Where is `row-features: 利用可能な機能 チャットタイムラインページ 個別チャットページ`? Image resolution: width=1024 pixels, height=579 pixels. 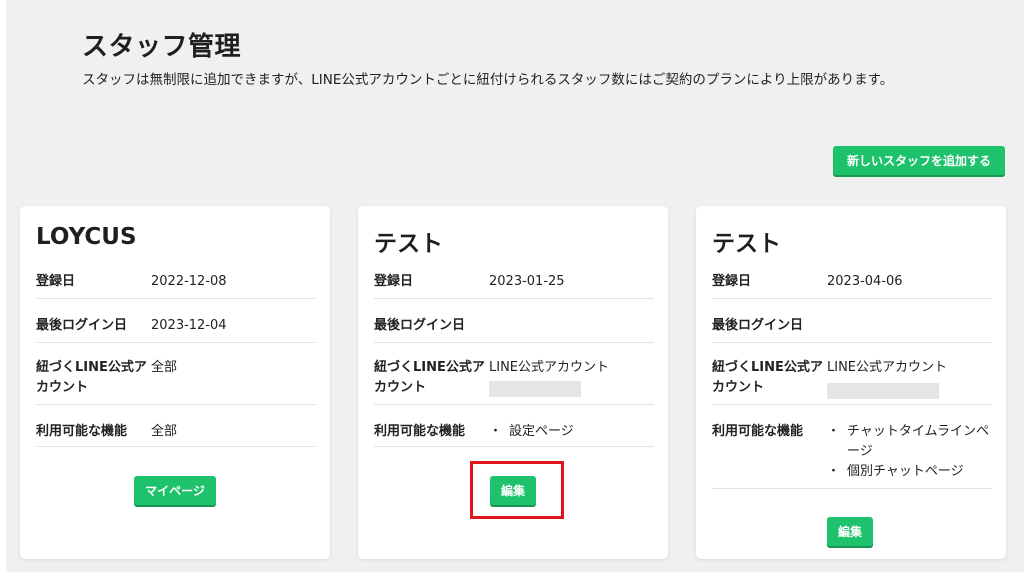
row-features: 利用可能な機能 チャットタイムラインページ 個別チャットページ is located at coordinates (852, 455).